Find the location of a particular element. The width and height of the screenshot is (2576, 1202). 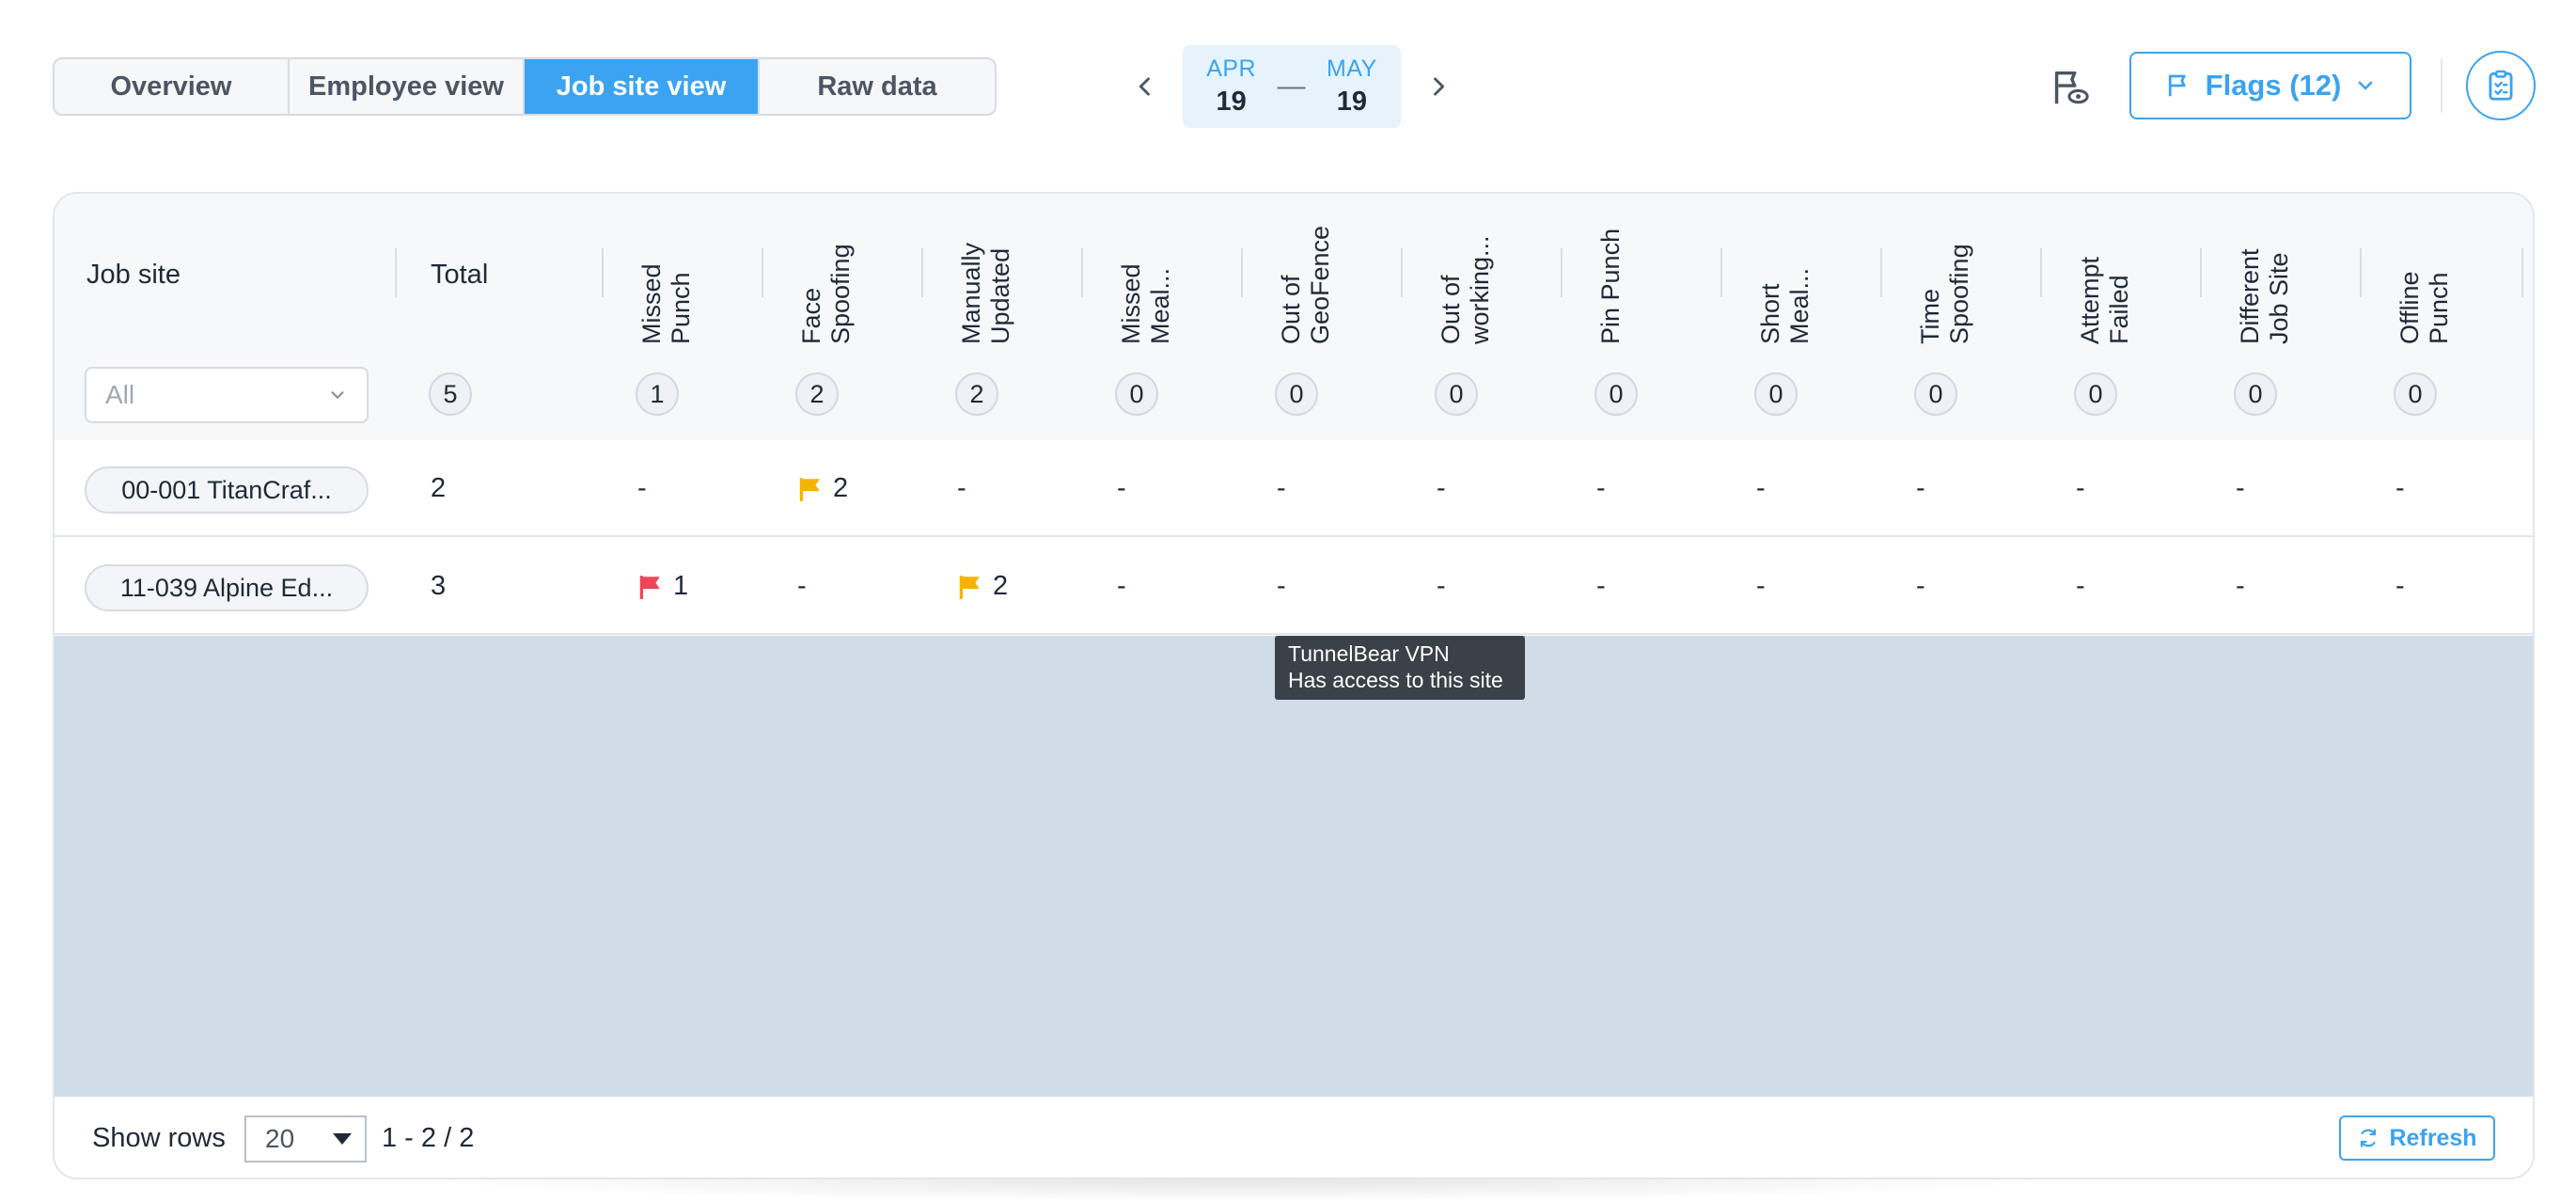

prev-period-button is located at coordinates (1145, 86).